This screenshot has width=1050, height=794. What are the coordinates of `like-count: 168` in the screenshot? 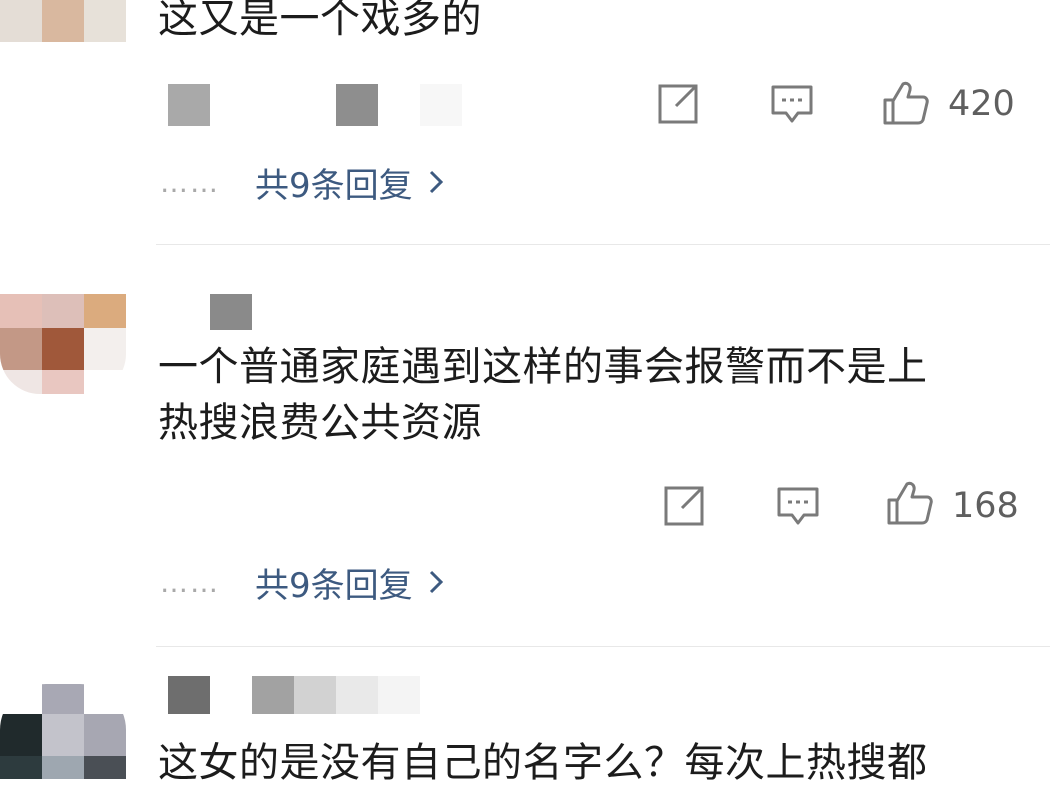 It's located at (985, 506).